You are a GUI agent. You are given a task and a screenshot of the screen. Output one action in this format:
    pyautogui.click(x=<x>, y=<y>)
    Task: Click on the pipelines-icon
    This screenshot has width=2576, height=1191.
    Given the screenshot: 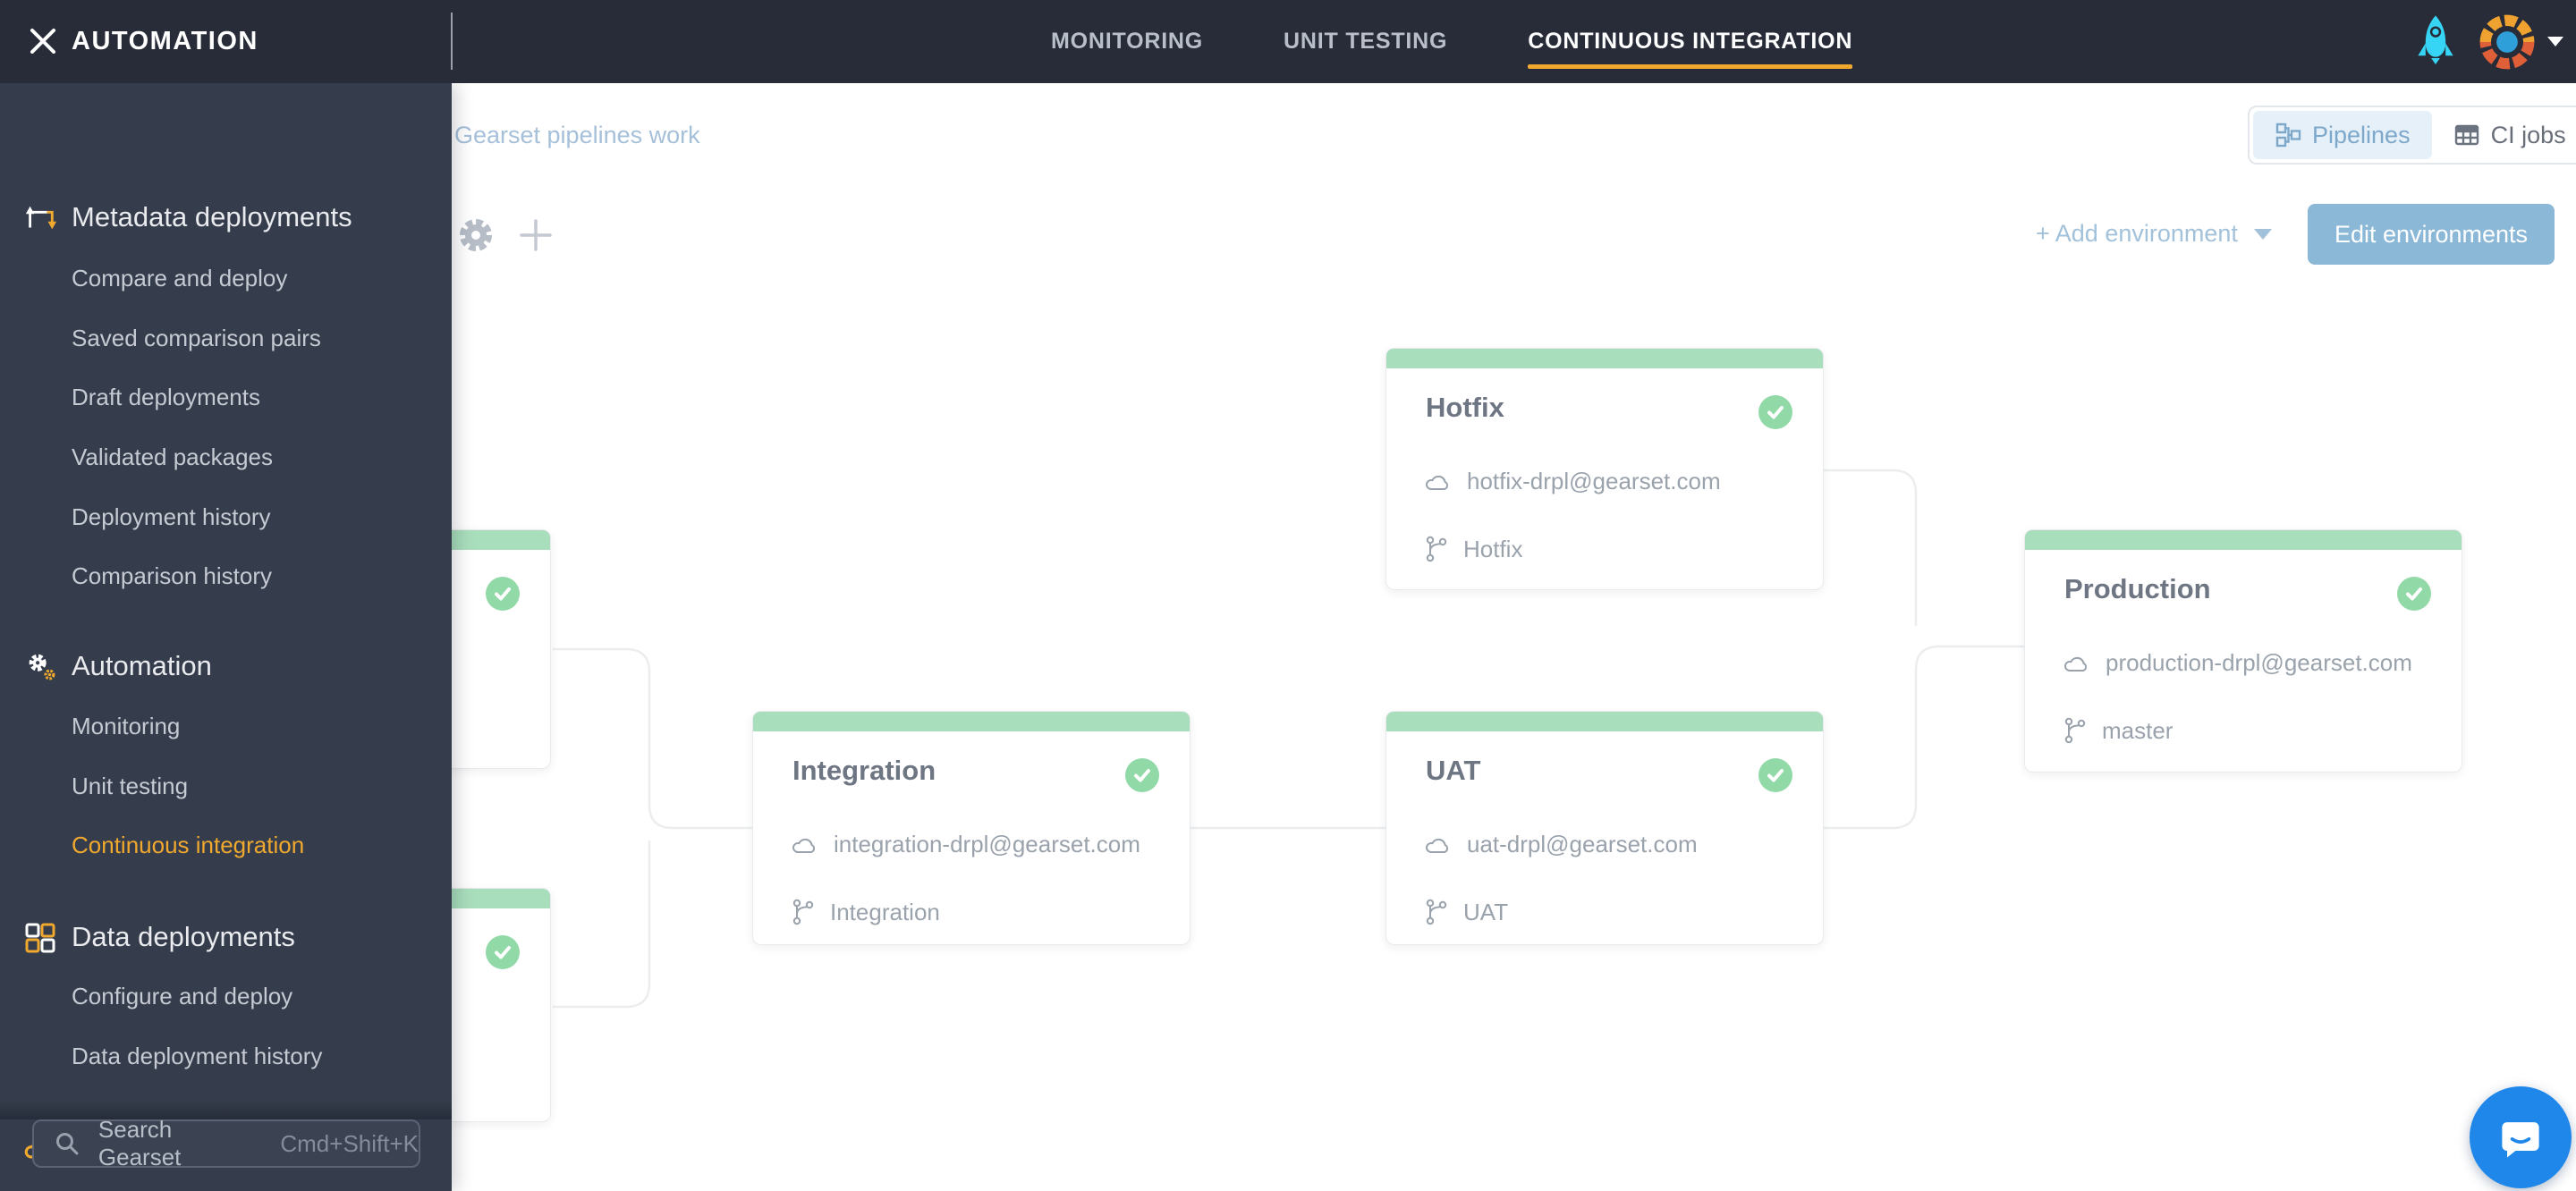 What is the action you would take?
    pyautogui.click(x=2288, y=135)
    